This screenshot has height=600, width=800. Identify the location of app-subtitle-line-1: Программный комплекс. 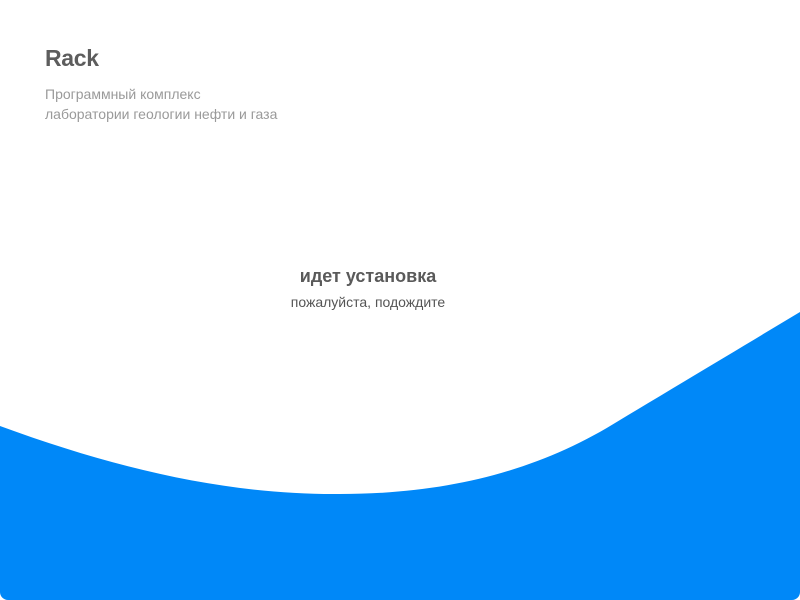
(123, 94).